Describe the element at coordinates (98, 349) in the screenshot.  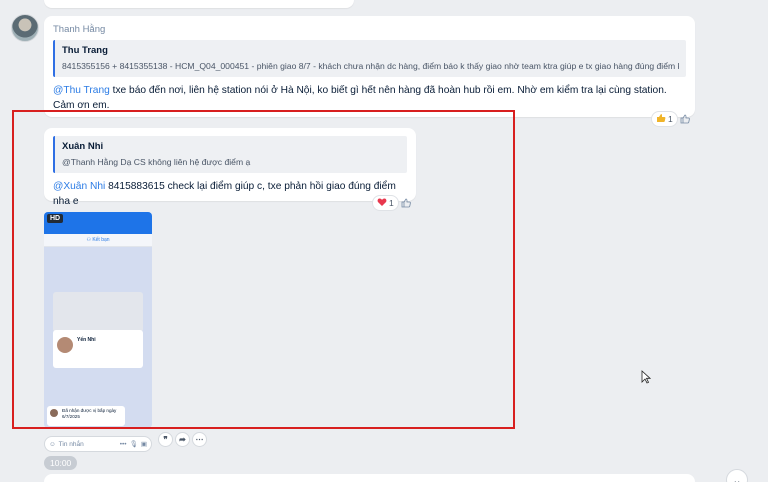
I see `phone-profile-card: Yến Nhi` at that location.